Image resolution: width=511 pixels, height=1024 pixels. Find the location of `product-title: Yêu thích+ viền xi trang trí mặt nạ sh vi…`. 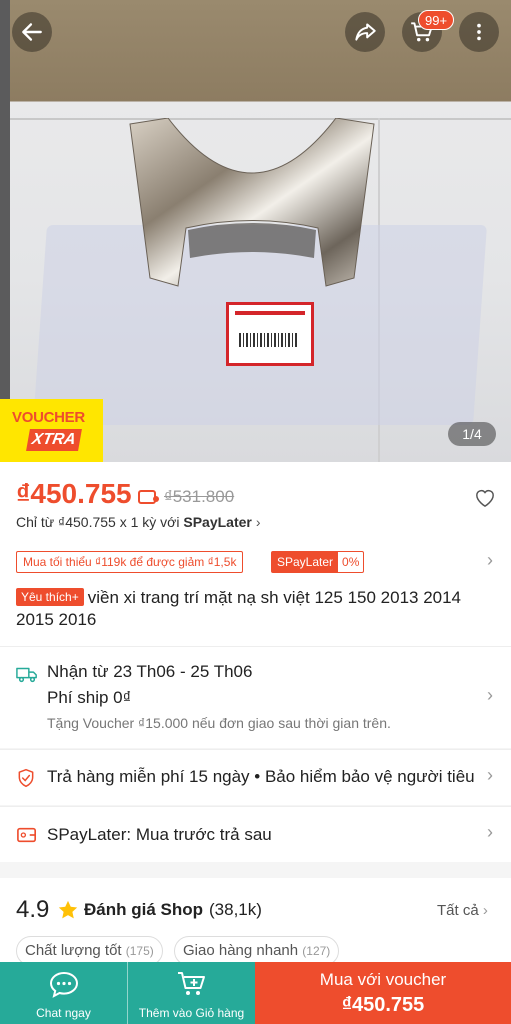

product-title: Yêu thích+ viền xi trang trí mặt nạ sh vi… is located at coordinates (239, 608).